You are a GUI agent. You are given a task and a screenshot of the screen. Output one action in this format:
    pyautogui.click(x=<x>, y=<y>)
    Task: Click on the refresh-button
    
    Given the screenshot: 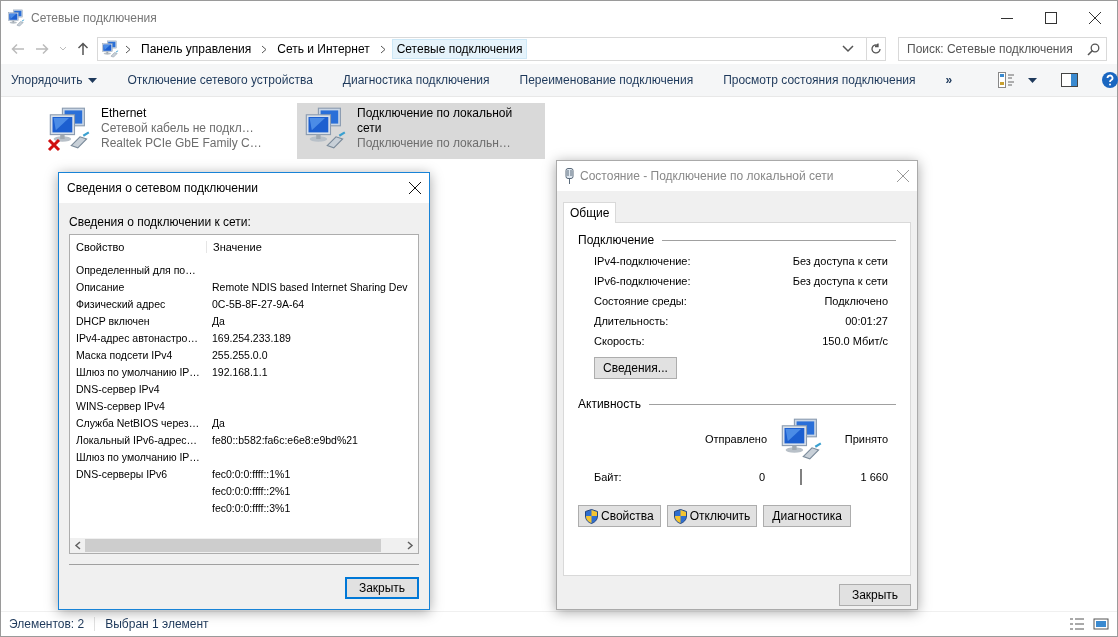 What is the action you would take?
    pyautogui.click(x=876, y=49)
    